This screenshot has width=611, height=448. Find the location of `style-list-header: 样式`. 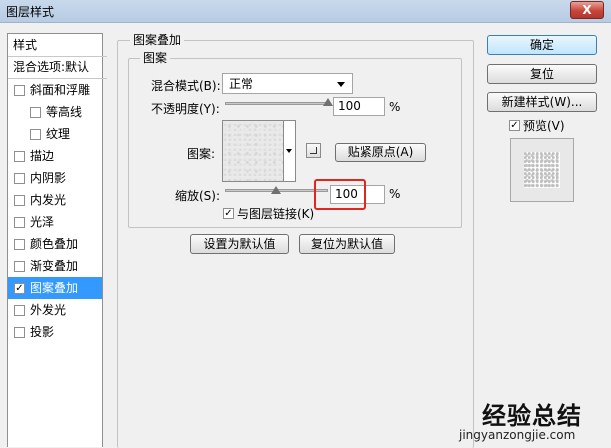

style-list-header: 样式 is located at coordinates (57, 45).